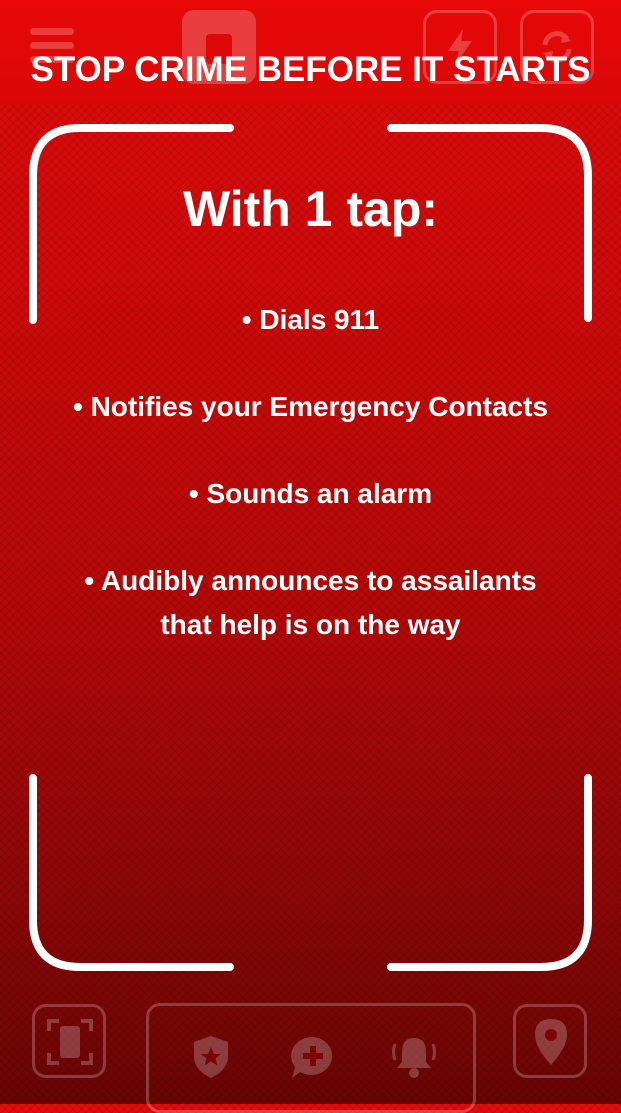  Describe the element at coordinates (310, 209) in the screenshot. I see `card-heading: With 1 tap:` at that location.